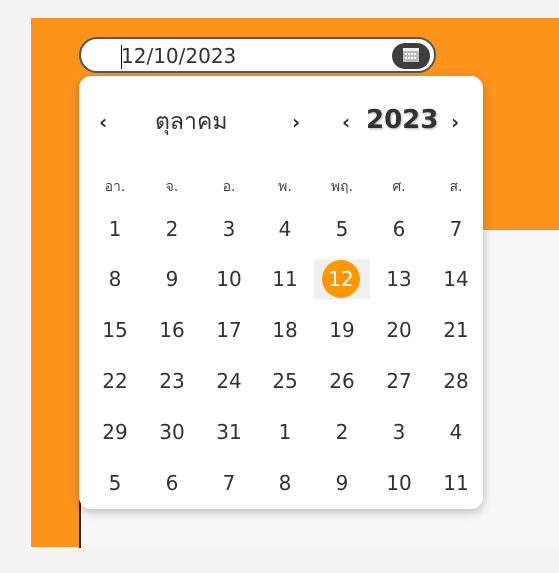 The image size is (559, 573). Describe the element at coordinates (229, 330) in the screenshot. I see `day-cell: 17` at that location.